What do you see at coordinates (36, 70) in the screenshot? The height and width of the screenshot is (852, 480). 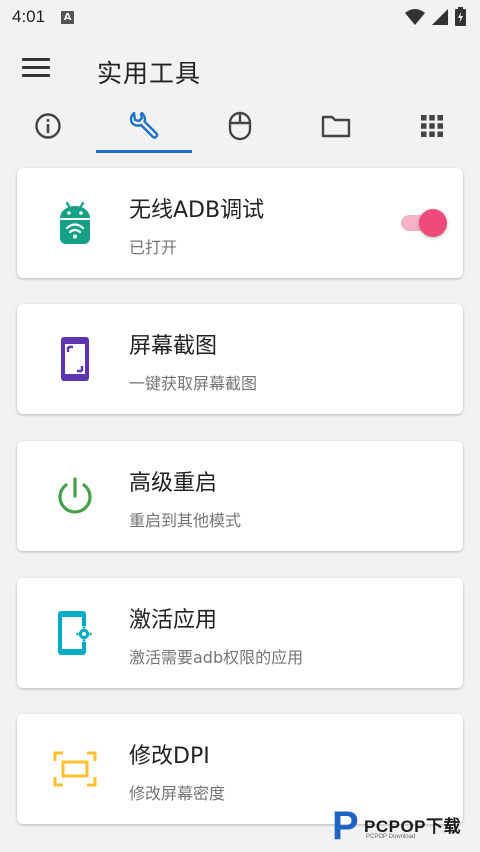 I see `menu-icon` at bounding box center [36, 70].